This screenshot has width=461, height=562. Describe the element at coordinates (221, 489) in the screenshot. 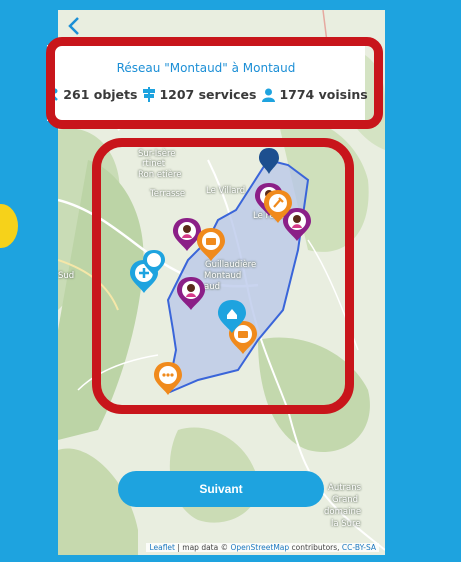

I see `next-button: Suivant` at that location.